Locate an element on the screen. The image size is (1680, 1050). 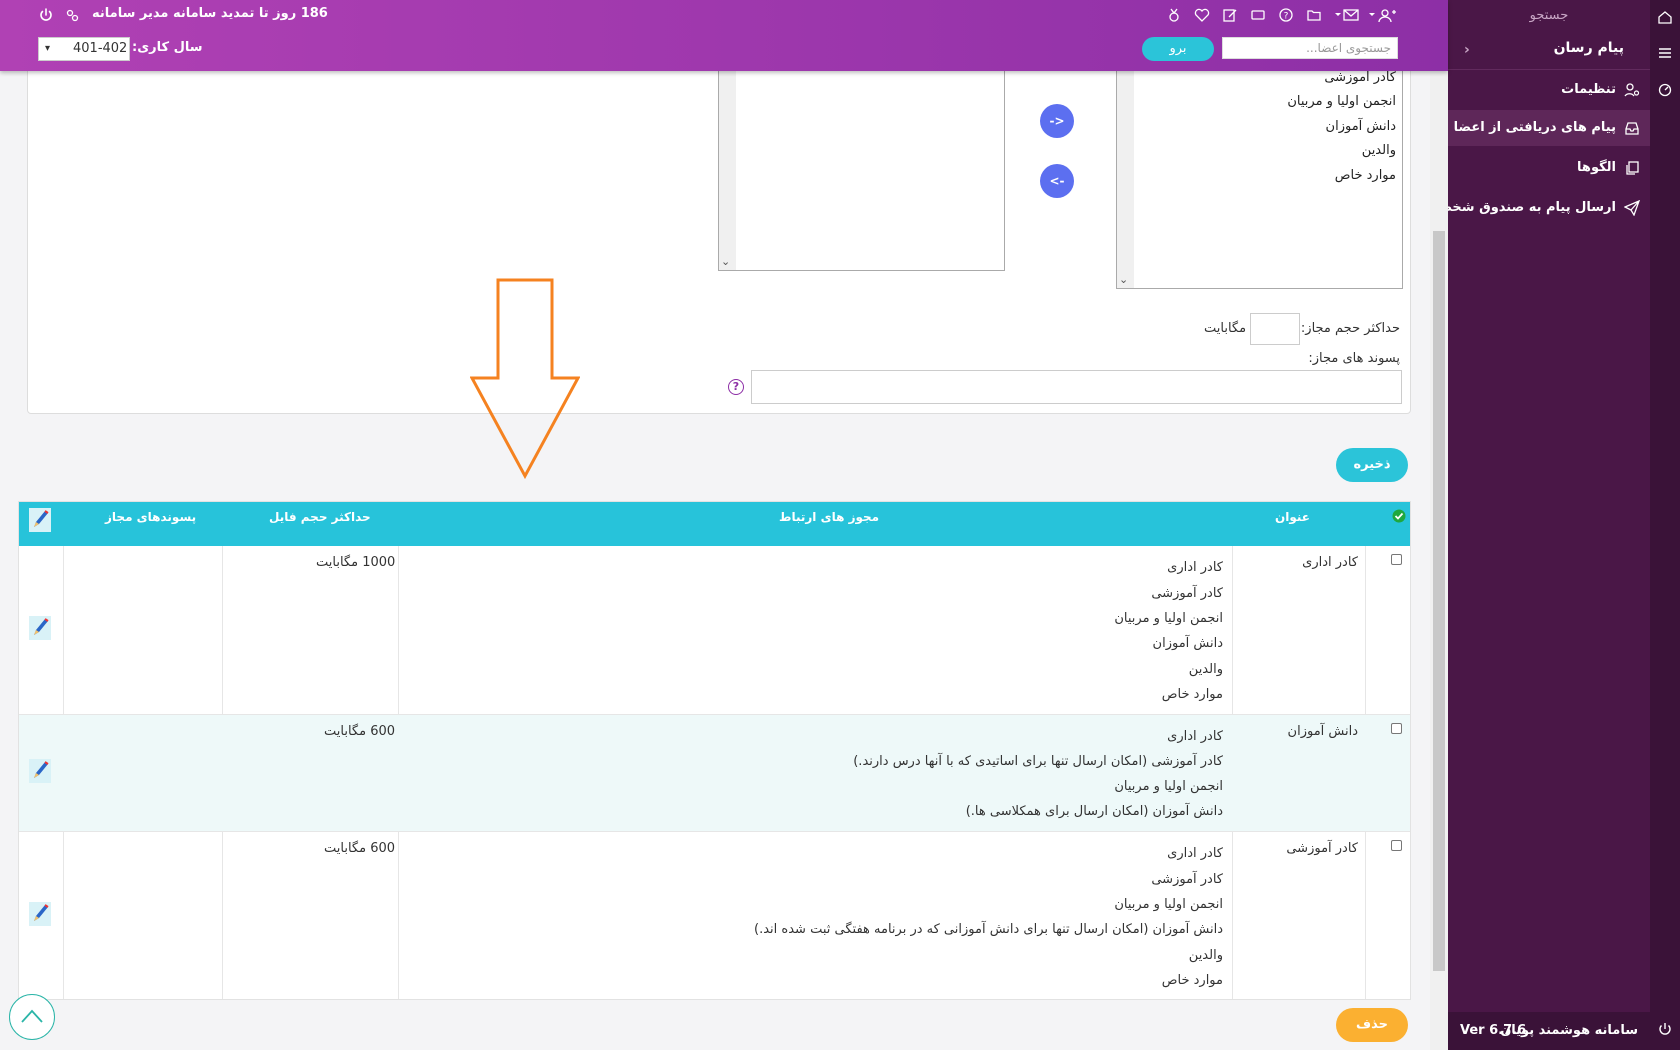
user-gear-icon is located at coordinates (1632, 90).